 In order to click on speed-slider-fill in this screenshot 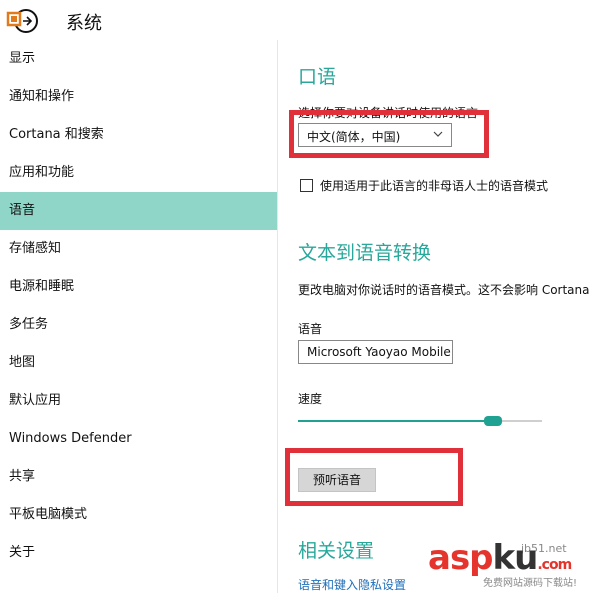, I will do `click(396, 421)`.